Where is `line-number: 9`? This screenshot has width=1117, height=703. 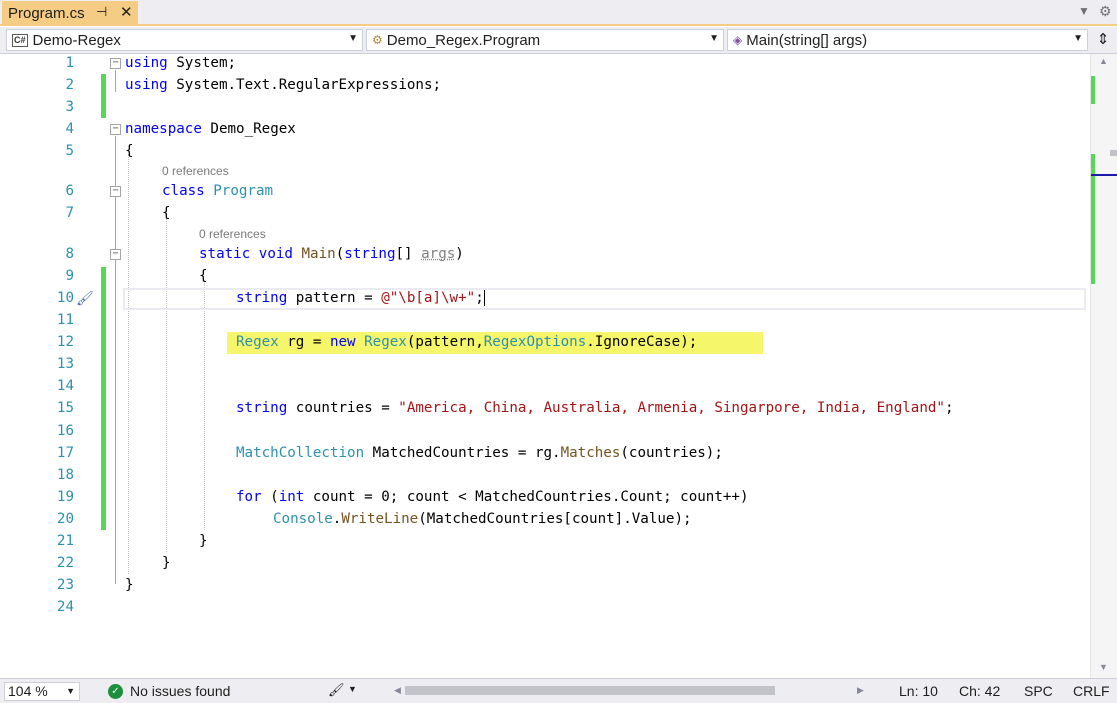
line-number: 9 is located at coordinates (69, 276).